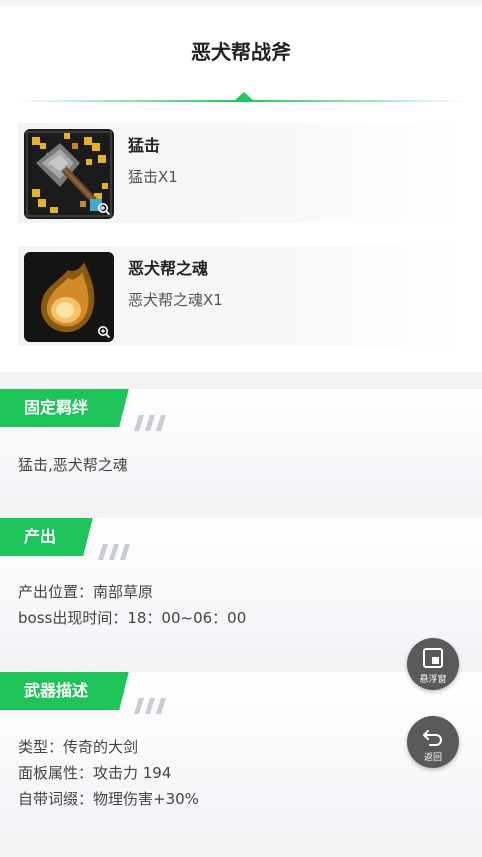  I want to click on bond-section: 固定羁绊 猛击,恶犬帮之魂, so click(241, 443).